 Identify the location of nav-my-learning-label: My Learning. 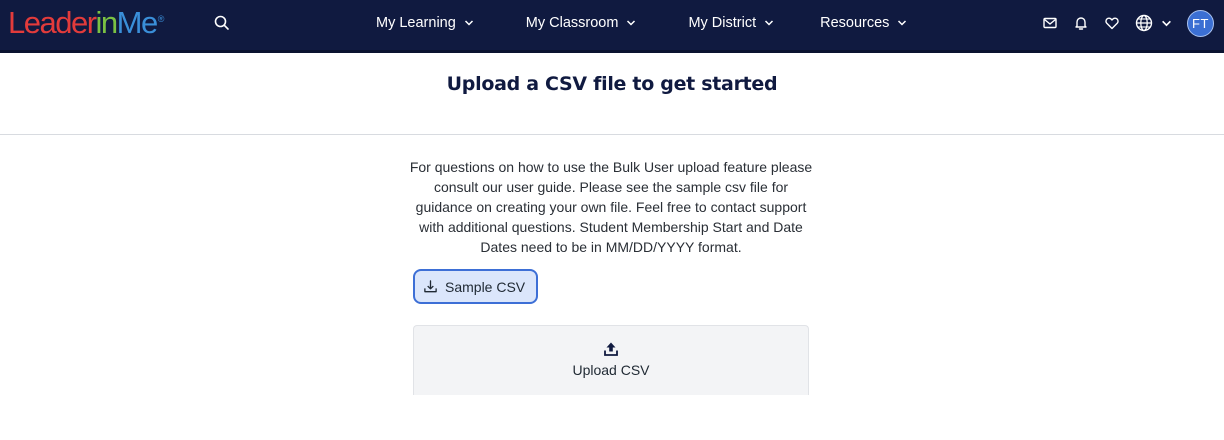
(416, 23).